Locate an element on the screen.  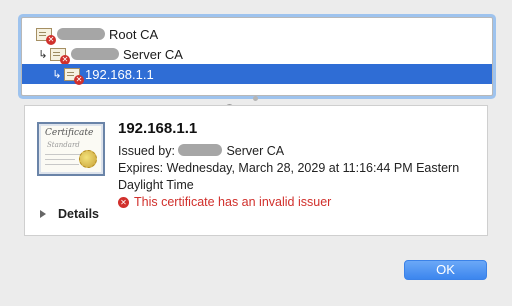
chain-item-label: 192.168.1.1 is located at coordinates (119, 74).